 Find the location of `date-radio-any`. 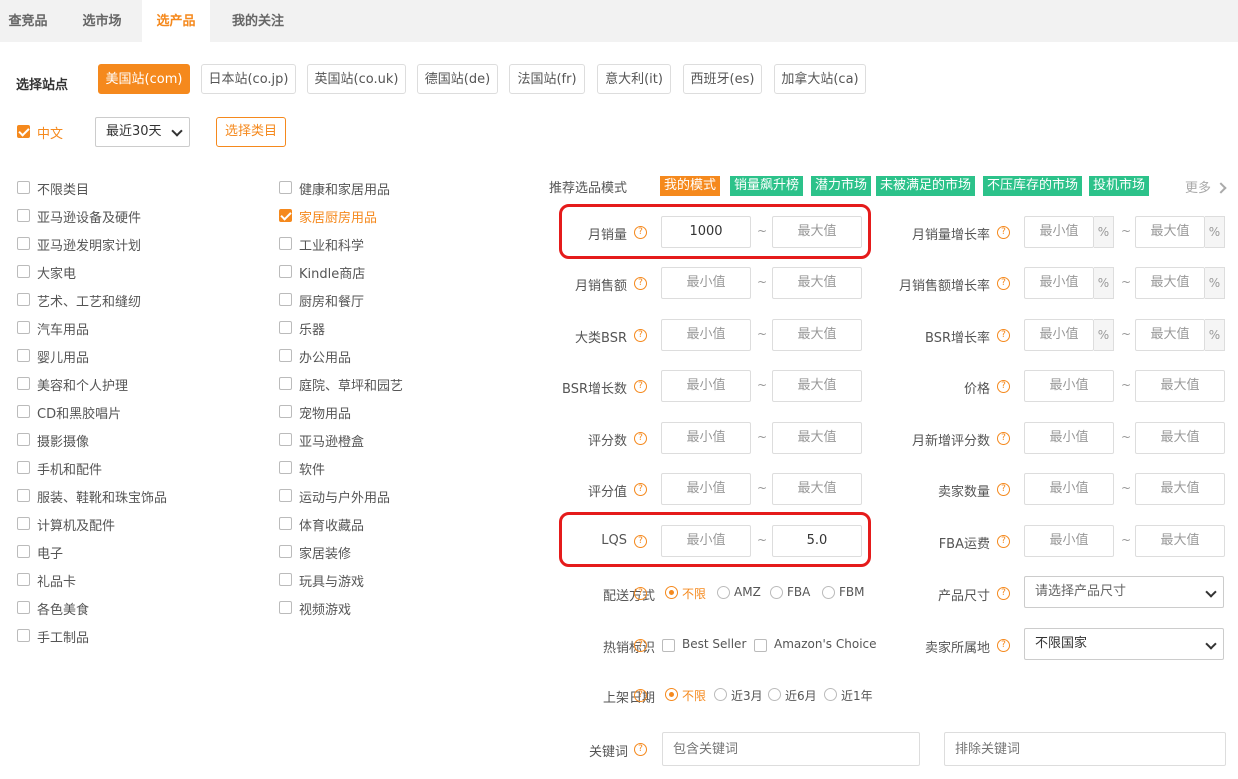

date-radio-any is located at coordinates (671, 694).